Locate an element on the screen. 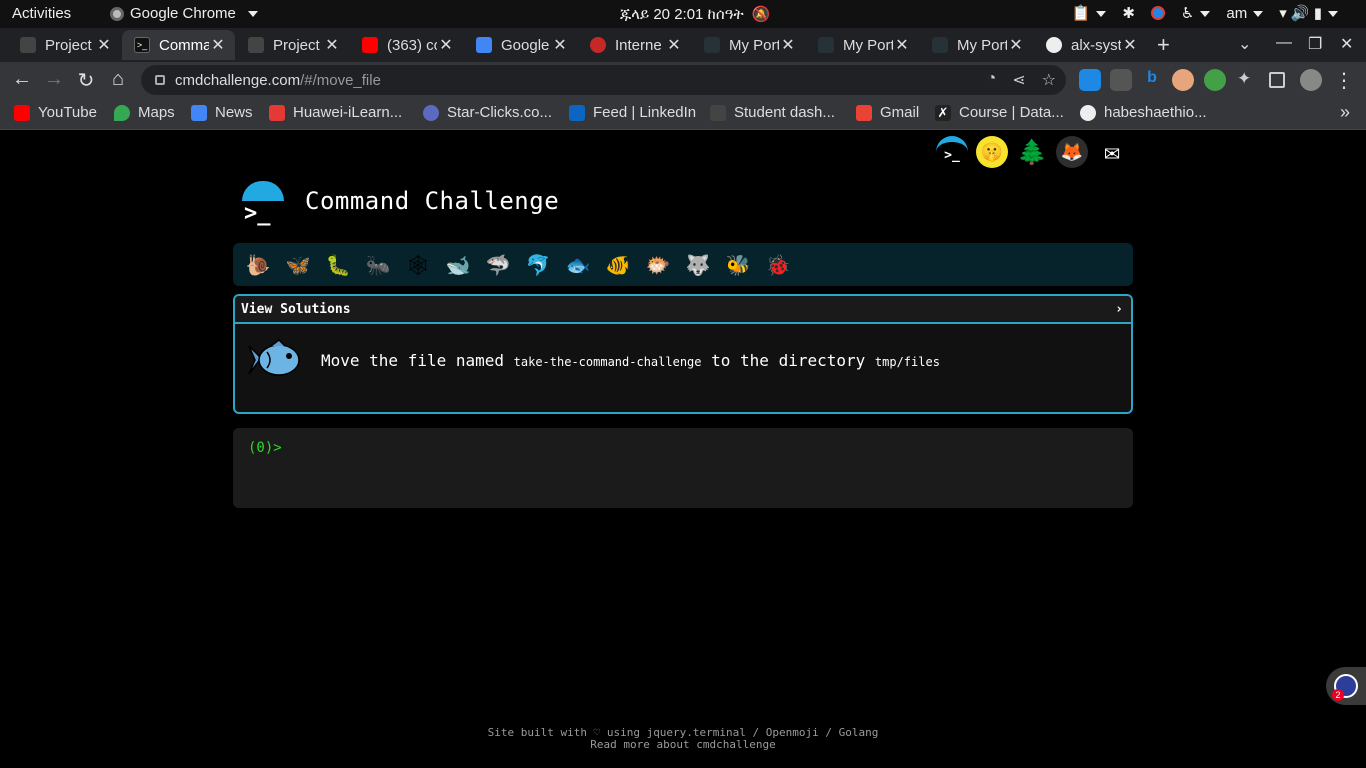 The image size is (1366, 768). logo-dome is located at coordinates (263, 191).